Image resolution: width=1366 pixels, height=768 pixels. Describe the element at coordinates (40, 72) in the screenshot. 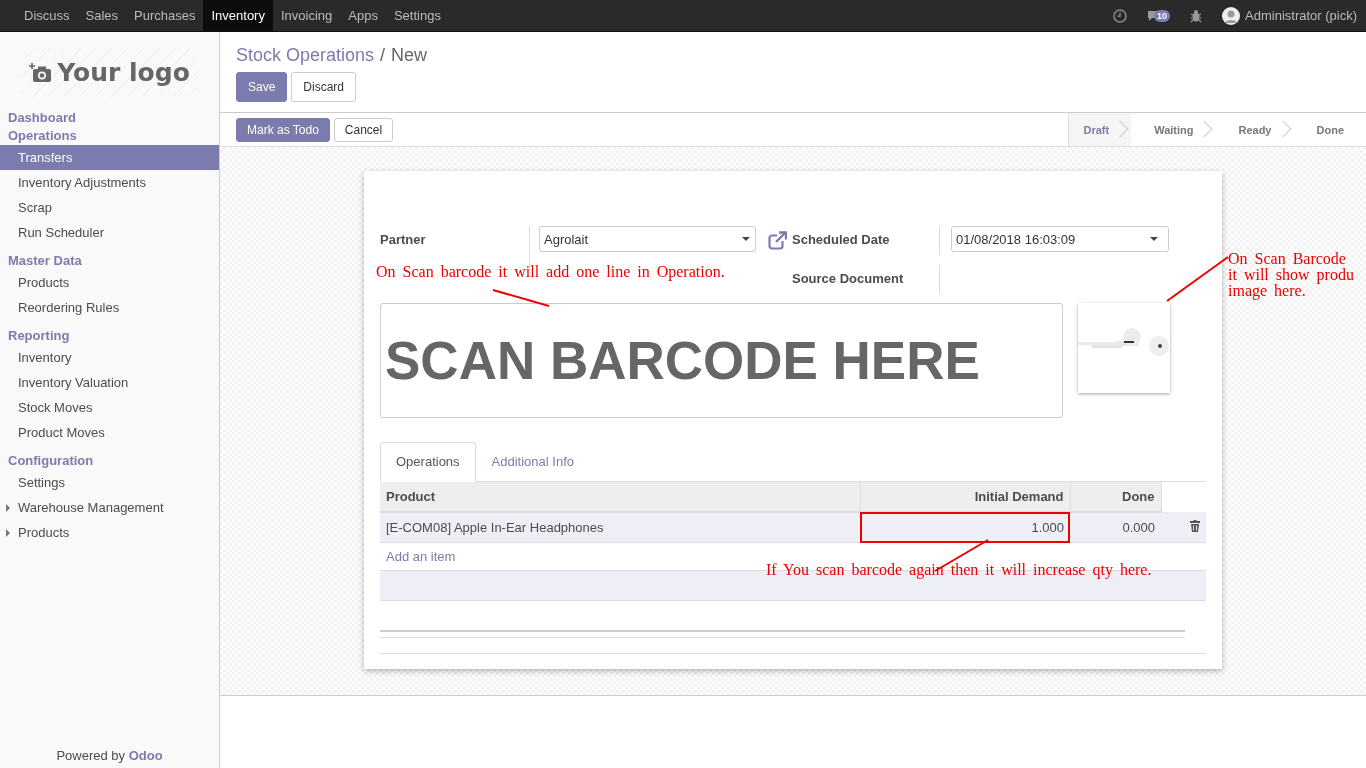

I see `camera-icon` at that location.